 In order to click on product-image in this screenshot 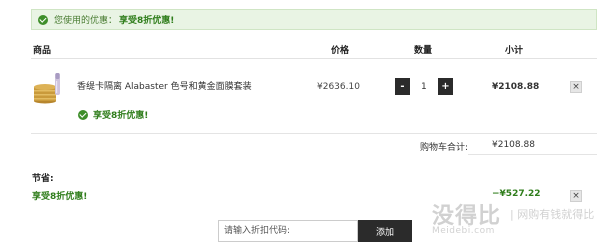, I will do `click(49, 87)`.